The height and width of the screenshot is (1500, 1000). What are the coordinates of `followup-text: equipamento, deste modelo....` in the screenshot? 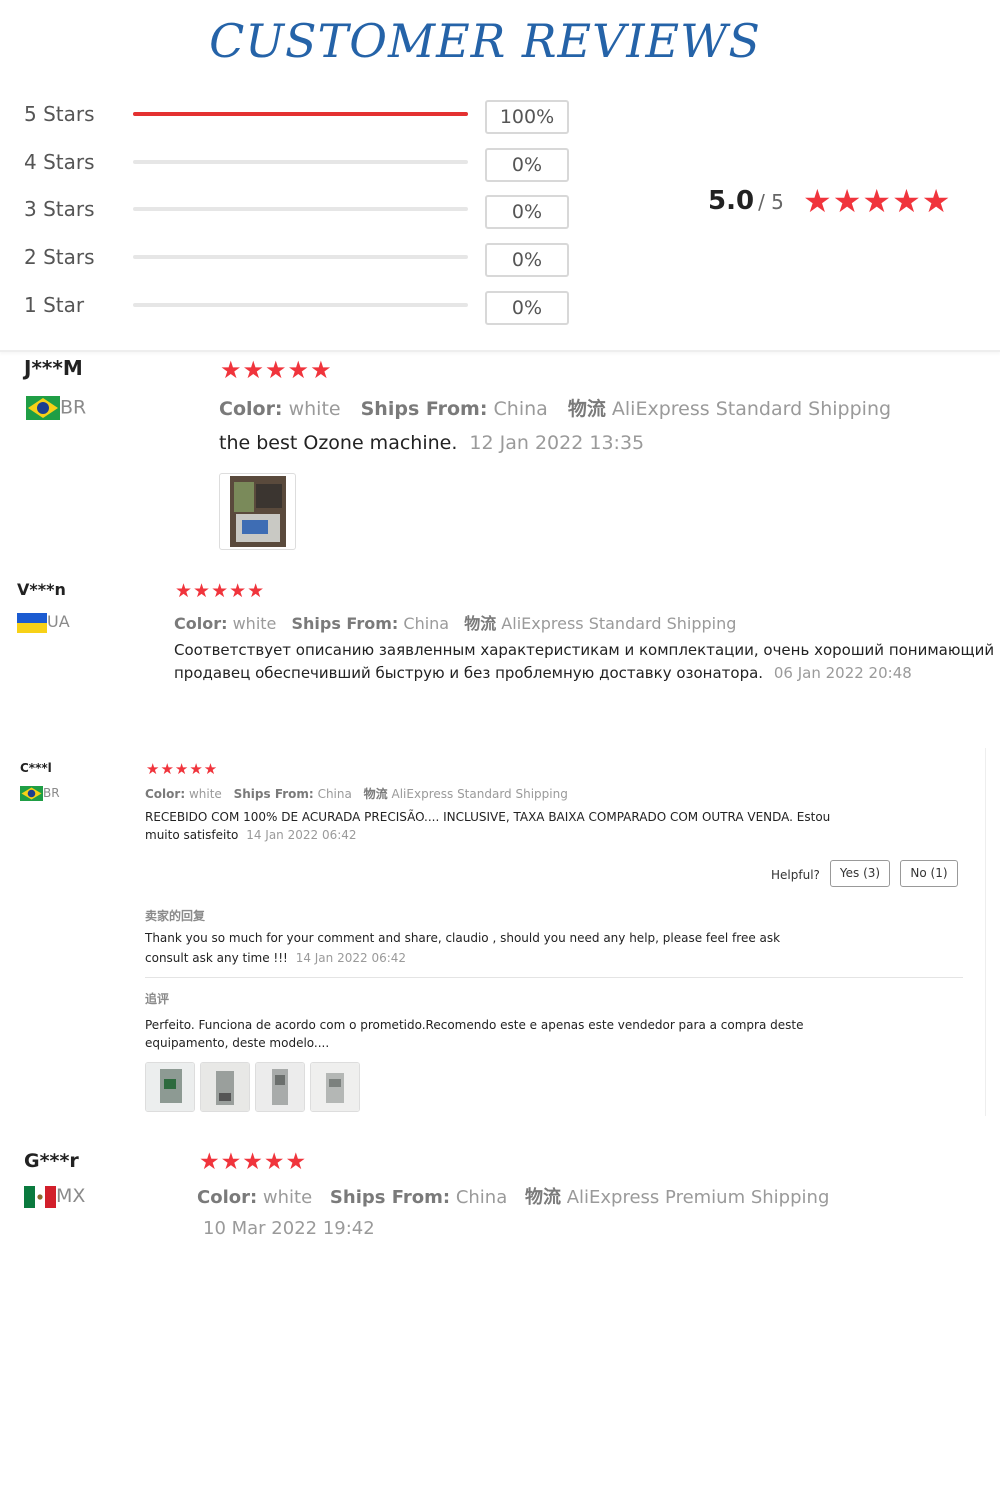 It's located at (237, 1043).